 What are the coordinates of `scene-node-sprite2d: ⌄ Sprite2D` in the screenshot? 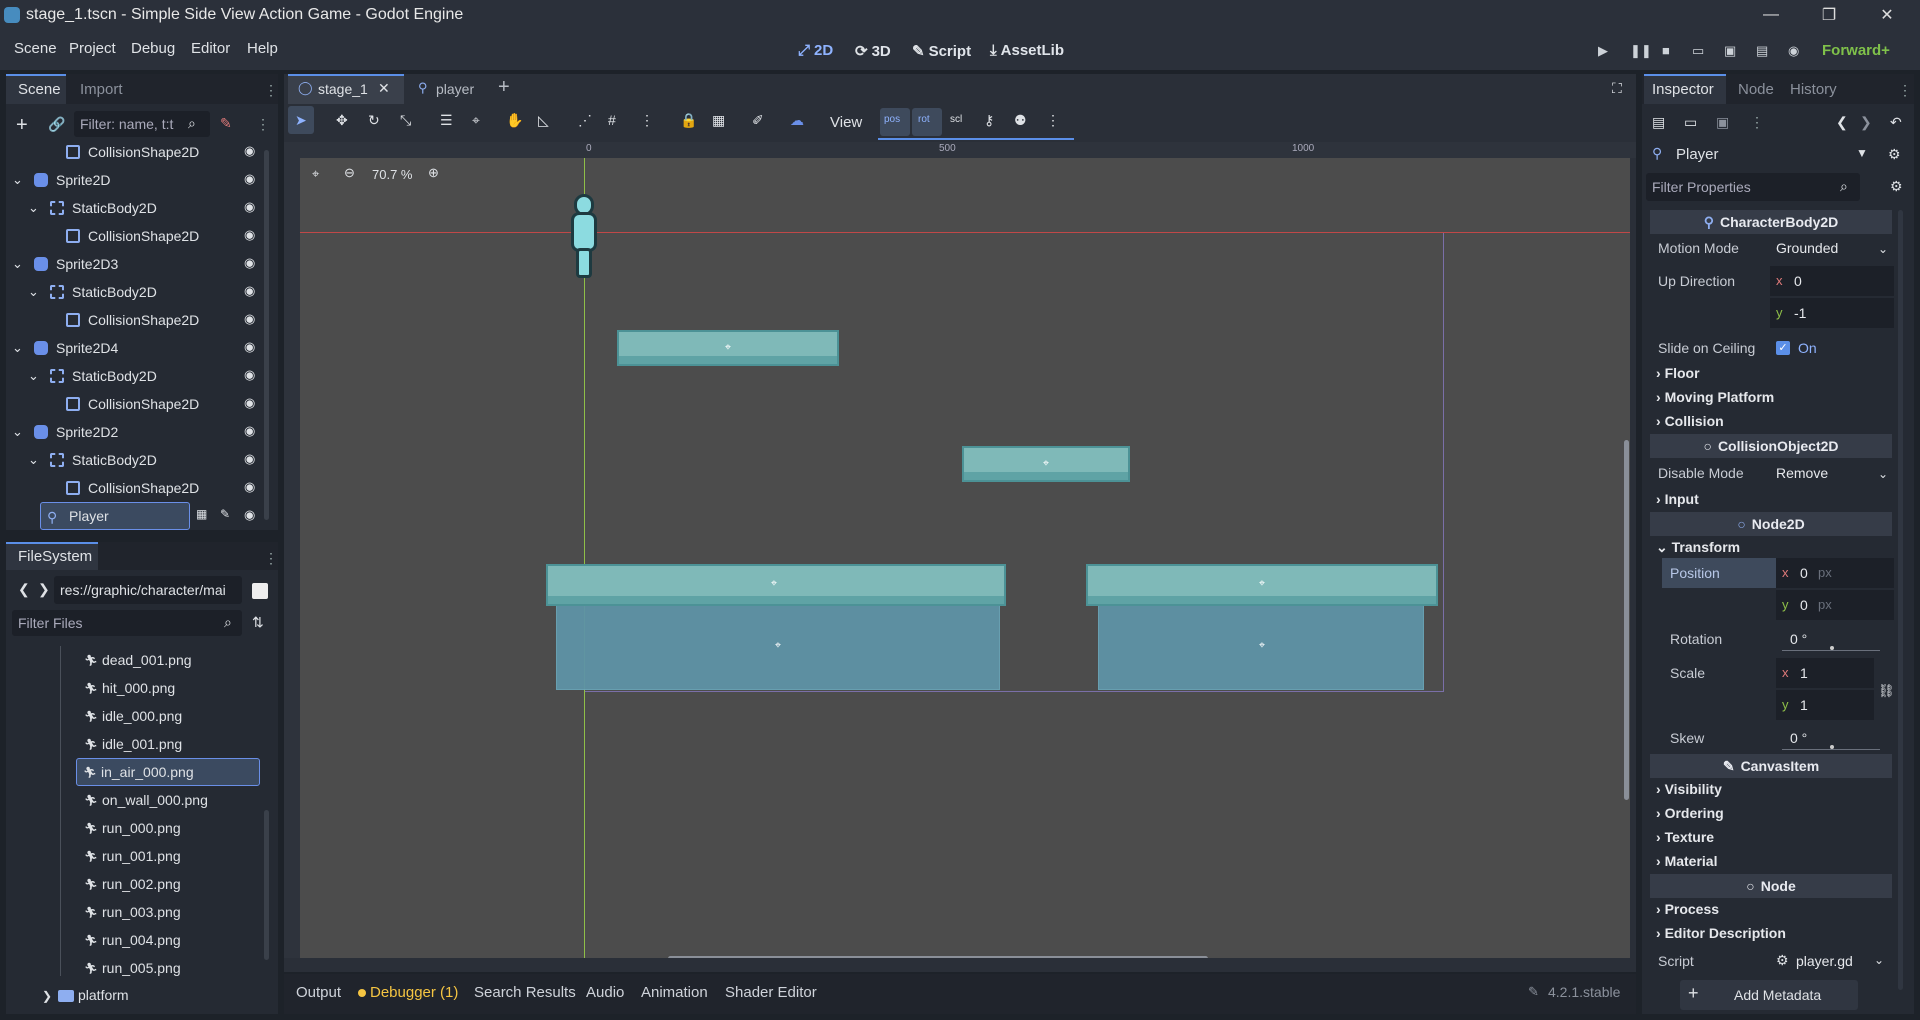 It's located at (139, 180).